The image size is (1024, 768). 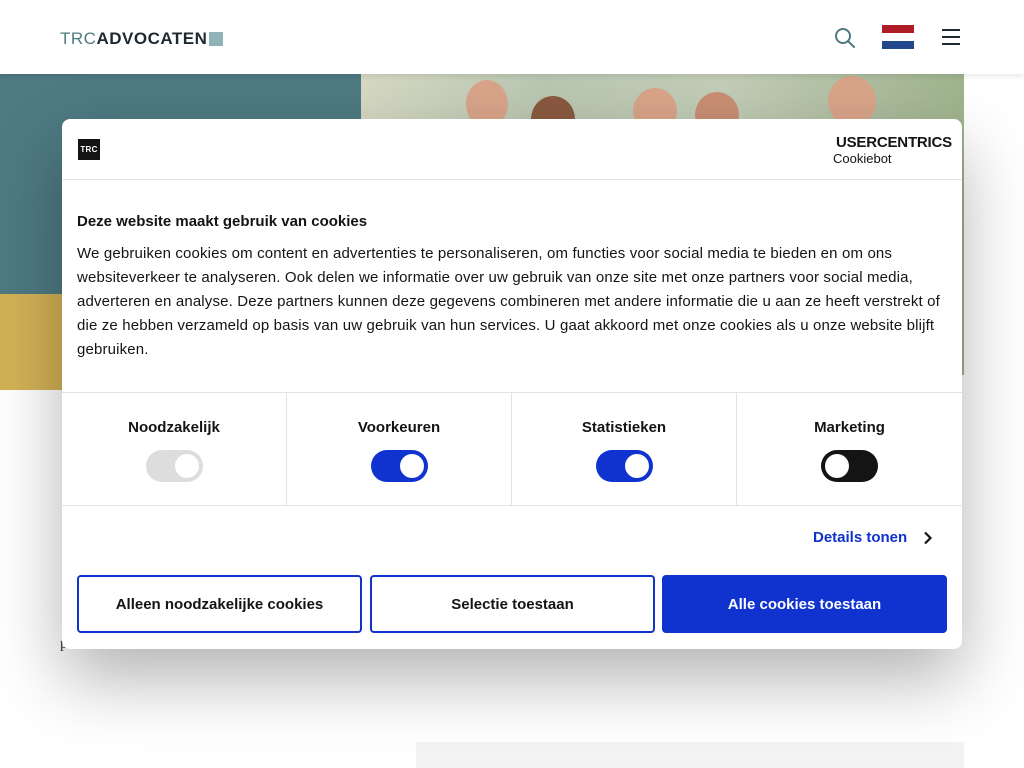 What do you see at coordinates (951, 37) in the screenshot?
I see `hamburger-menu-icon` at bounding box center [951, 37].